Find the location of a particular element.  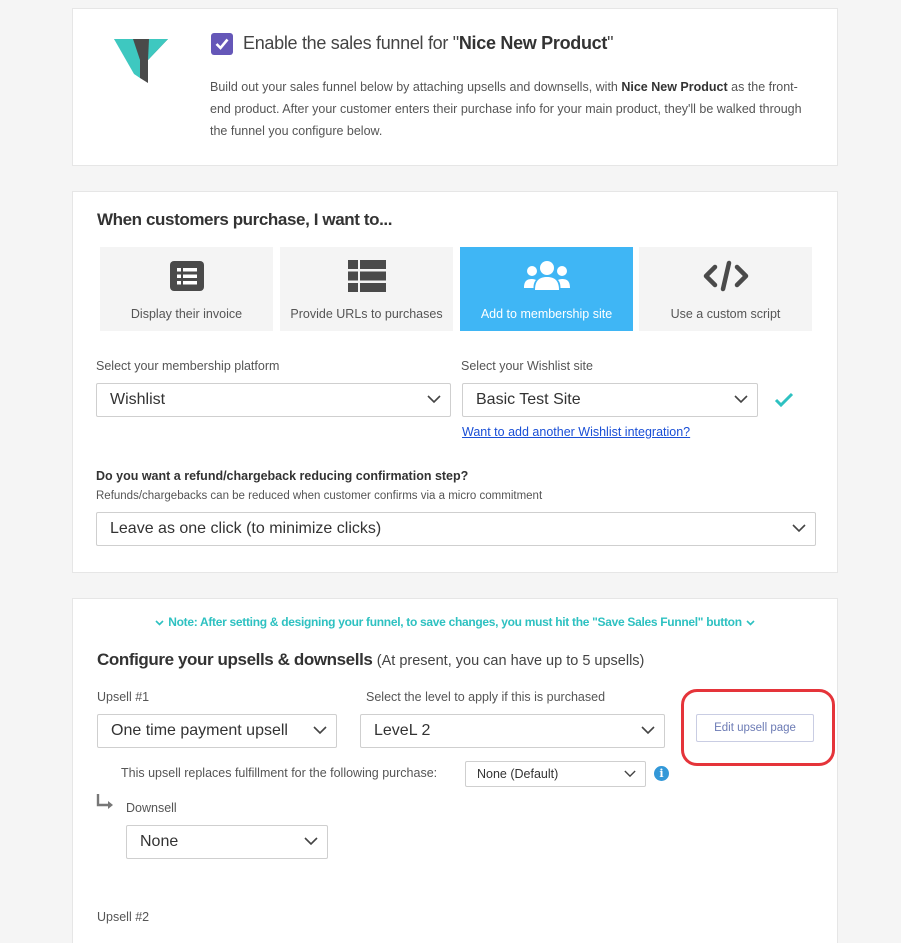

site-label: Select your Wishlist site is located at coordinates (527, 366).